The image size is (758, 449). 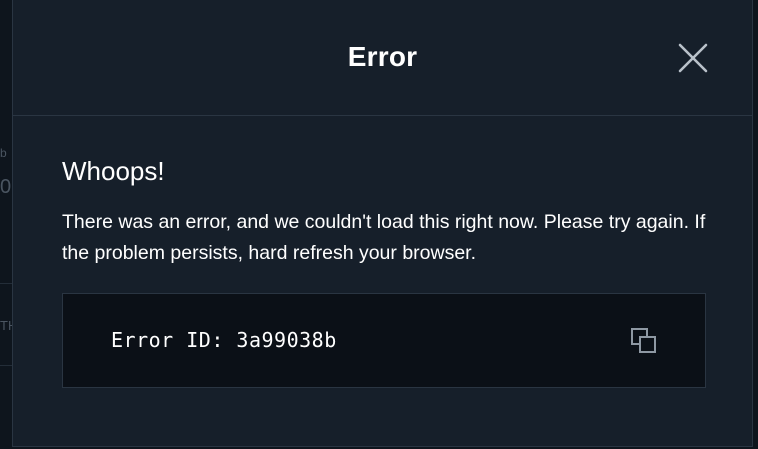 I want to click on modal-title: Error, so click(x=382, y=56).